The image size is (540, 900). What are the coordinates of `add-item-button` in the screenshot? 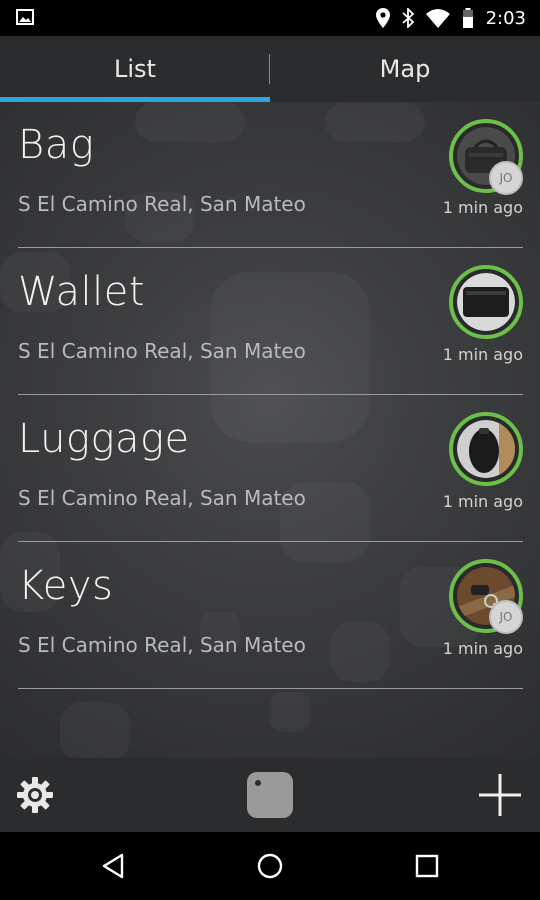 It's located at (500, 795).